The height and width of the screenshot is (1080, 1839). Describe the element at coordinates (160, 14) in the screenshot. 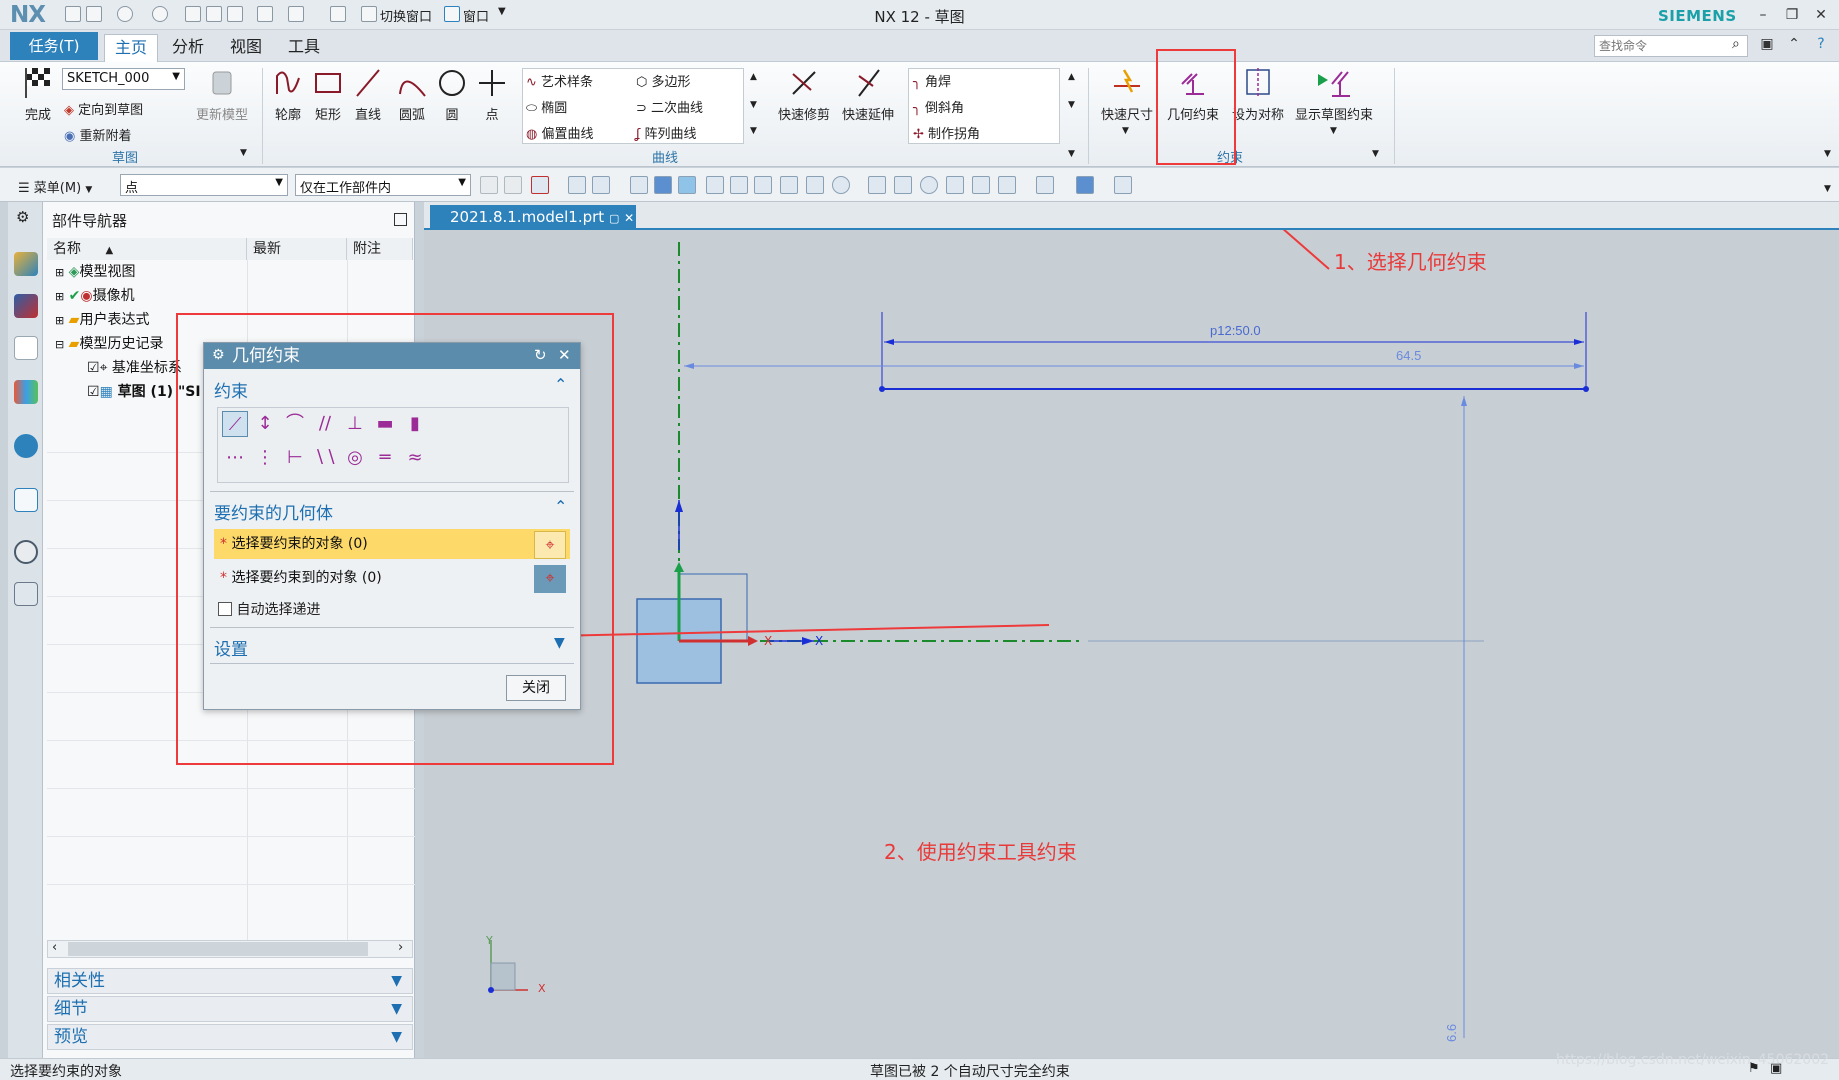

I see `redo-icon` at that location.